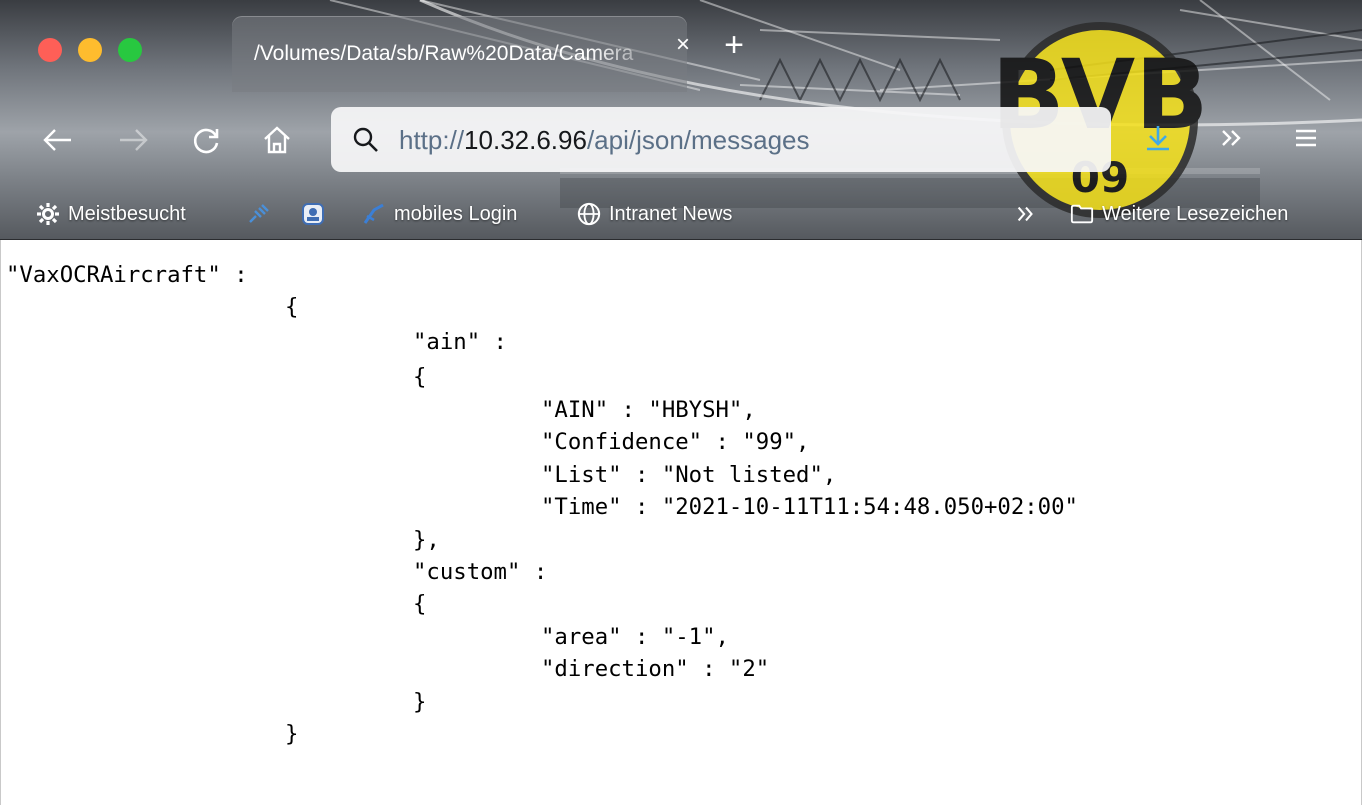 This screenshot has width=1362, height=805. I want to click on json-line: "custom" :, so click(480, 572).